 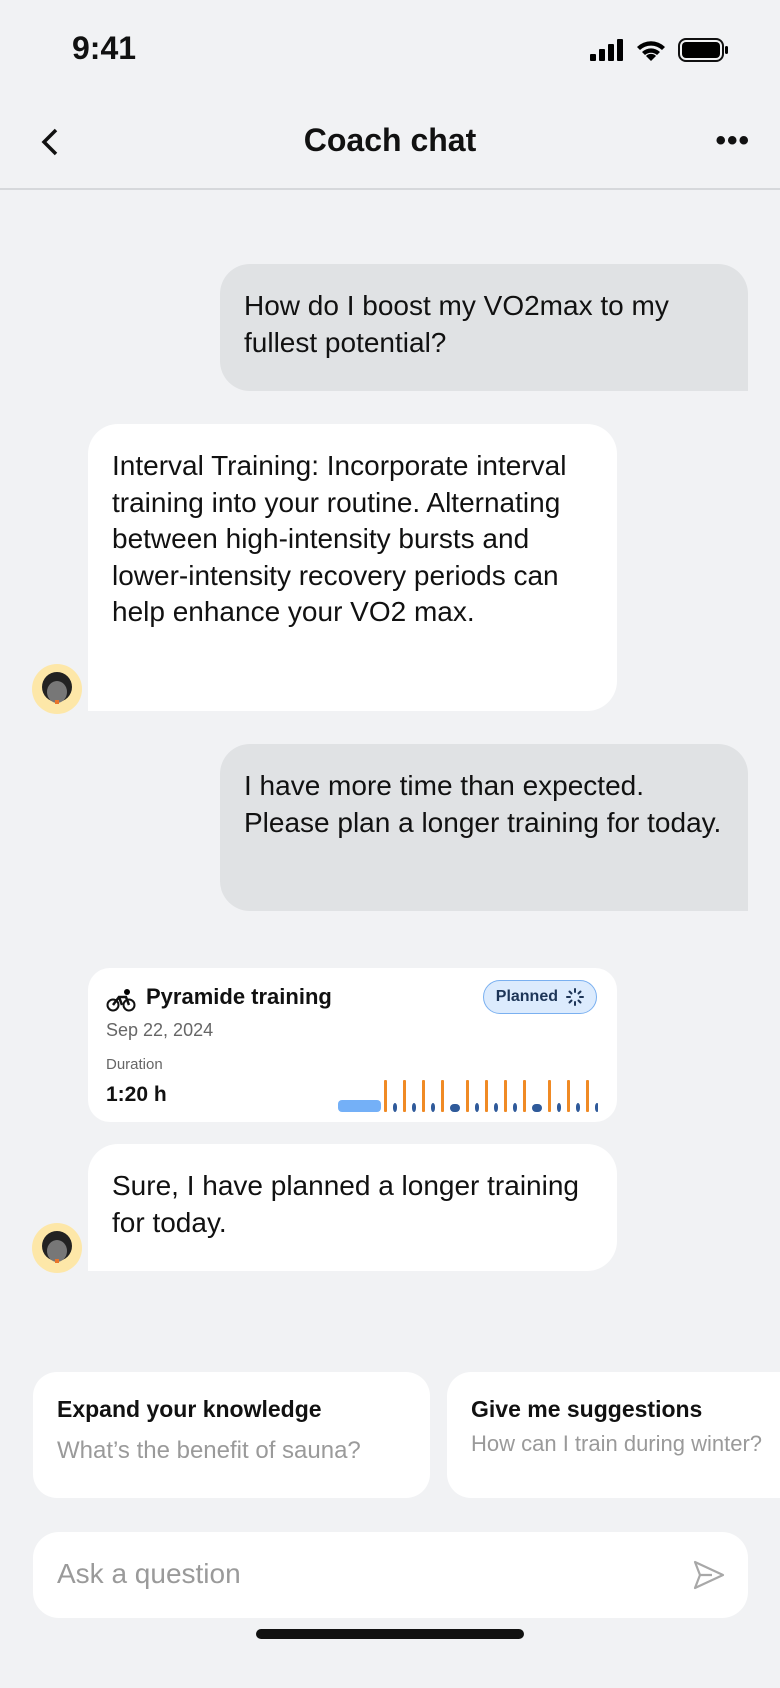 I want to click on page-title: Coach chat, so click(x=390, y=140).